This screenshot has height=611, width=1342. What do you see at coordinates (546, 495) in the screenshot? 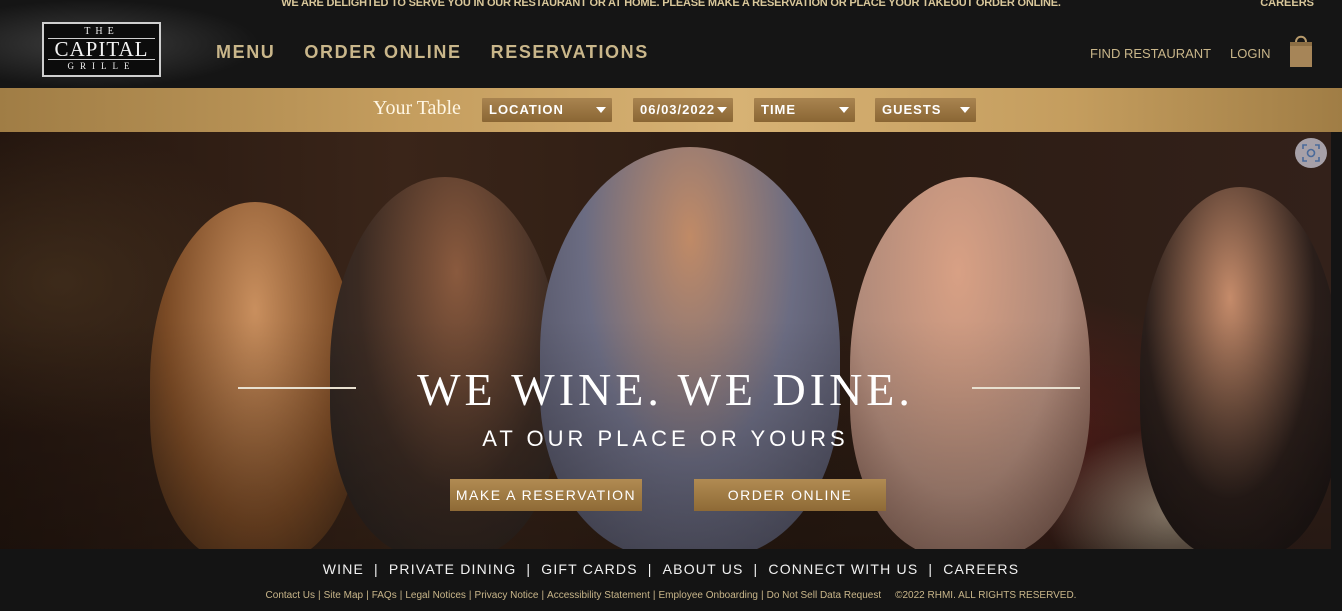
I see `make-reservation-button: MAKE A RESERVATION` at bounding box center [546, 495].